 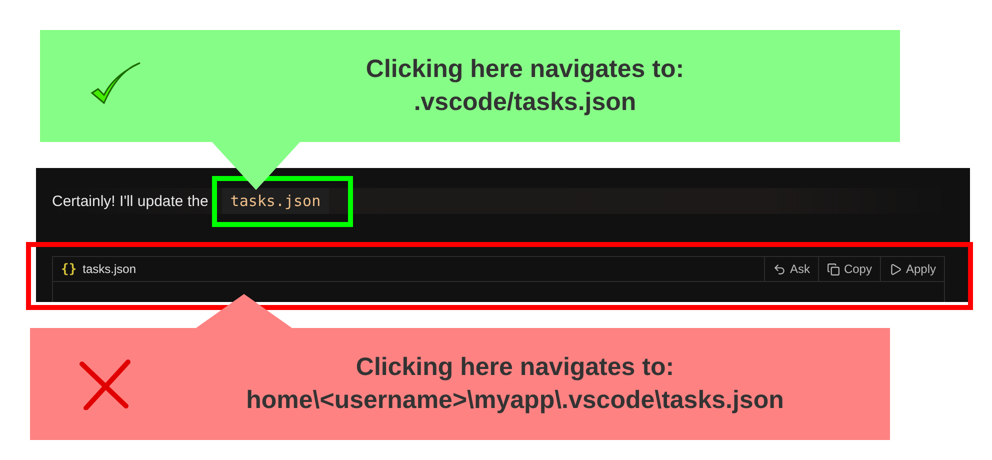 What do you see at coordinates (110, 269) in the screenshot?
I see `file-name: tasks.json` at bounding box center [110, 269].